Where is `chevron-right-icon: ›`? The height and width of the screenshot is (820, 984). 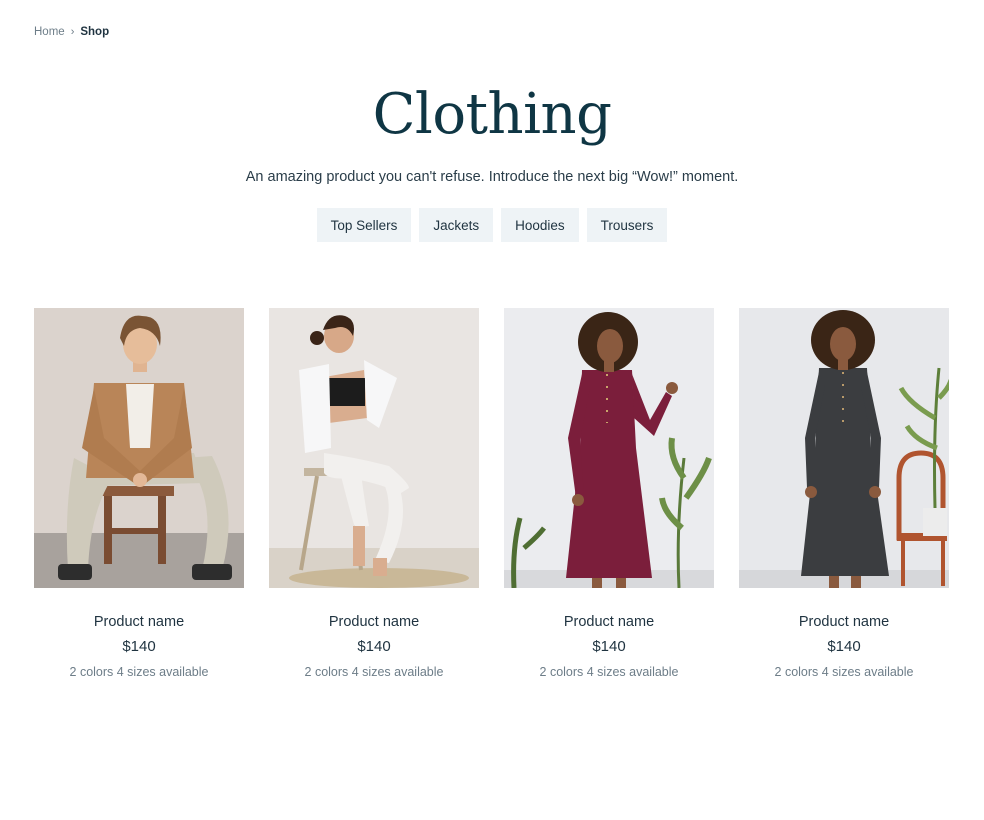 chevron-right-icon: › is located at coordinates (72, 32).